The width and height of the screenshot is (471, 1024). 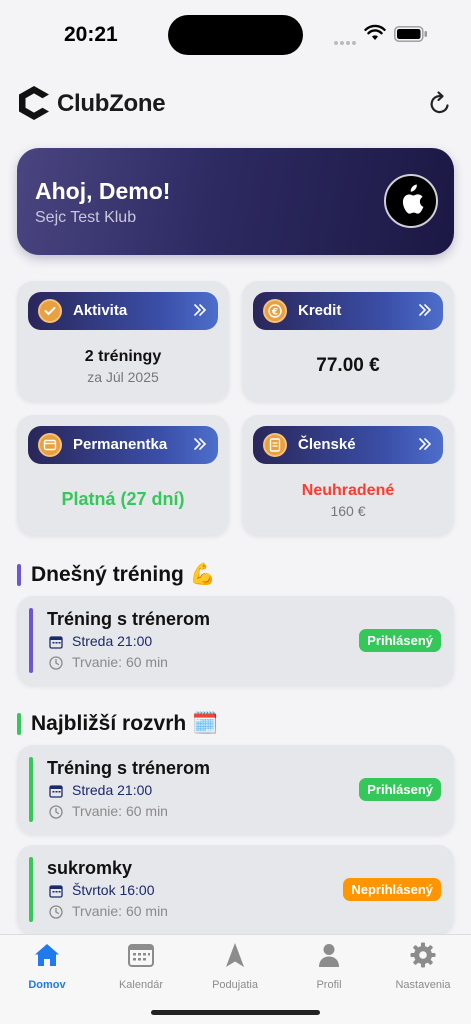 What do you see at coordinates (235, 201) in the screenshot?
I see `greeting-card: Ahoj, Demo! Sejc Test Klub` at bounding box center [235, 201].